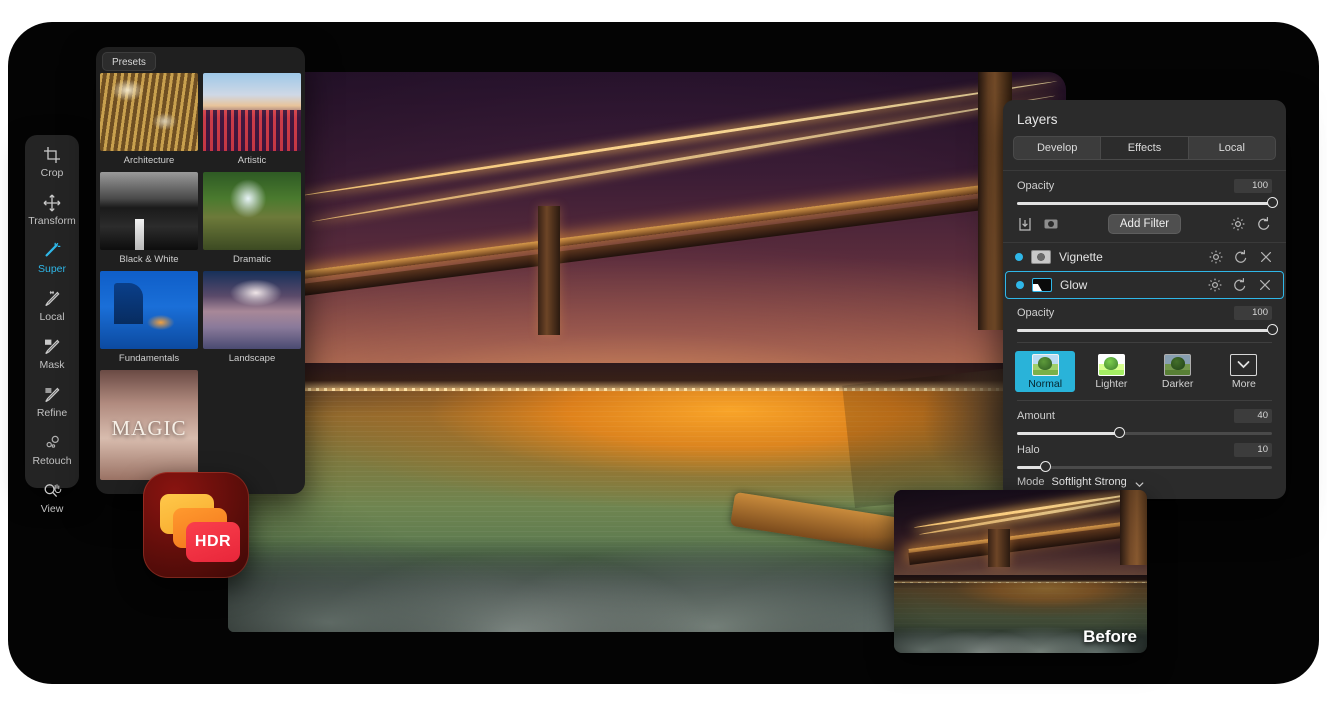 This screenshot has height=701, width=1327. I want to click on magnifier-hand-icon, so click(52, 491).